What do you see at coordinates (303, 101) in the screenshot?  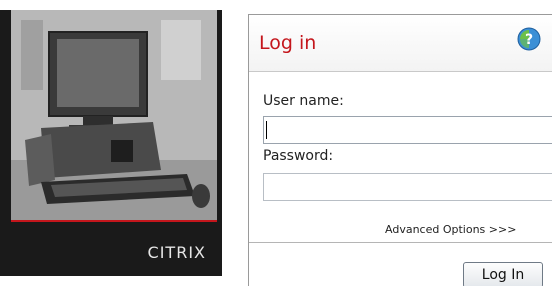 I see `username-label: User name:` at bounding box center [303, 101].